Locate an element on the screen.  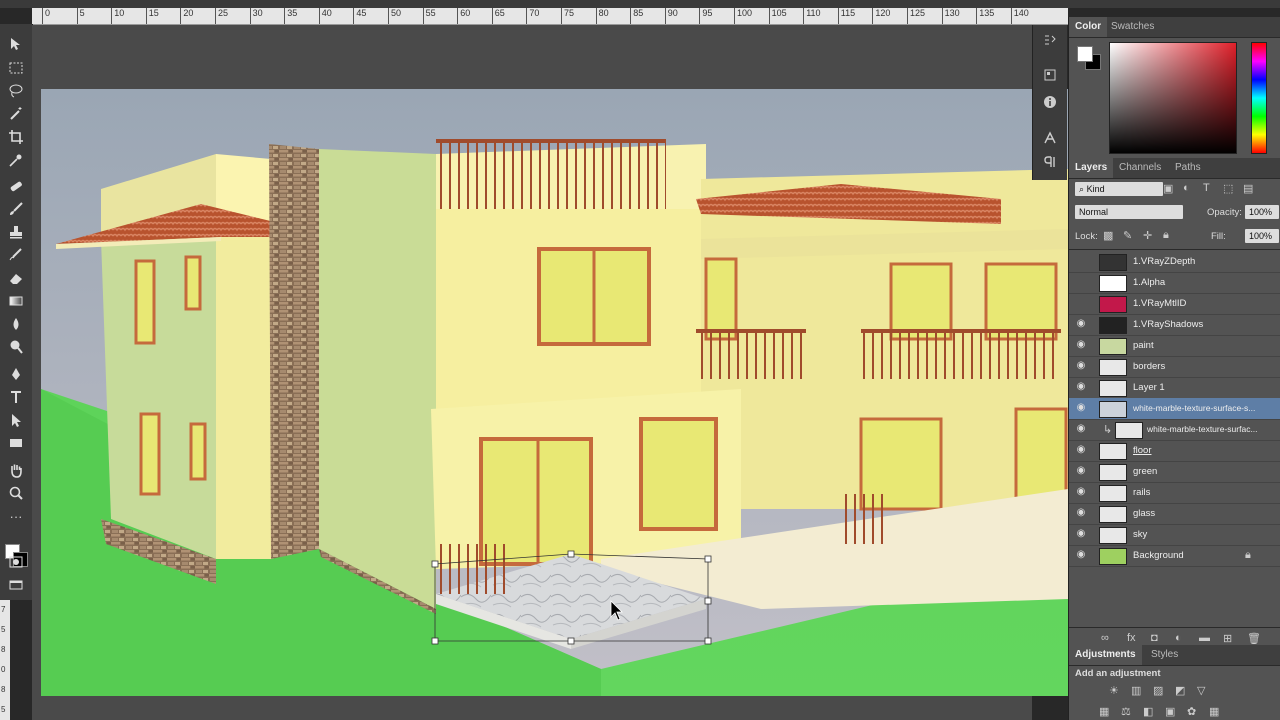
quick-mask-icon is located at coordinates (16, 562).